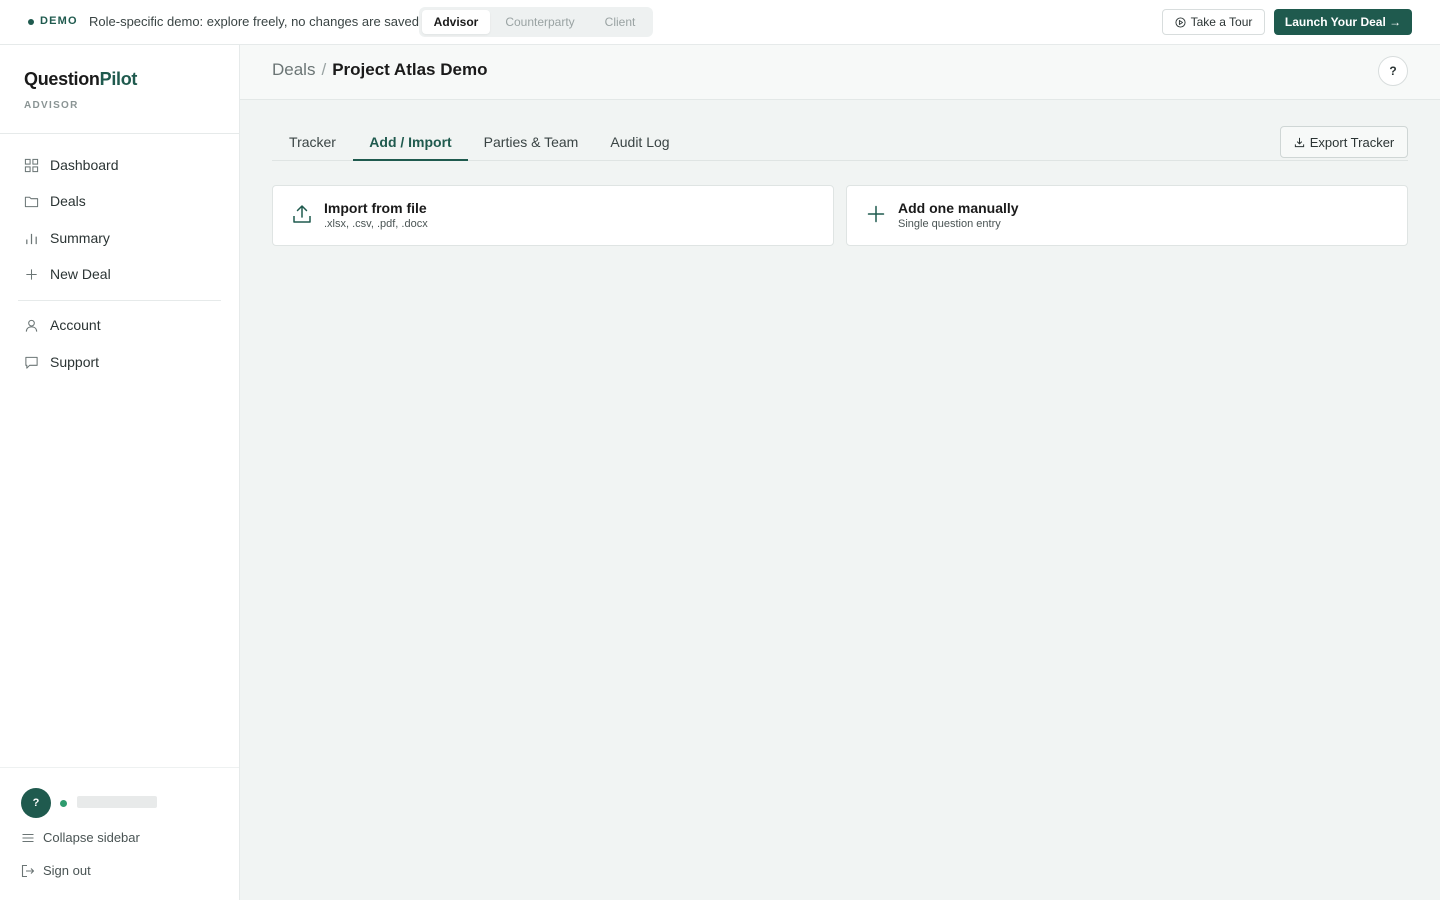  Describe the element at coordinates (376, 224) in the screenshot. I see `card-subtitle: .xlsx, .csv, .pdf, .docx` at that location.